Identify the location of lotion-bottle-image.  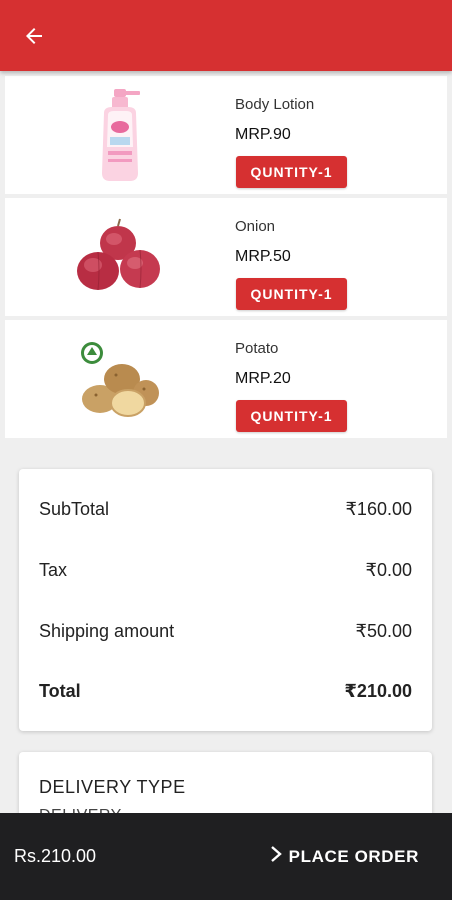
(120, 135).